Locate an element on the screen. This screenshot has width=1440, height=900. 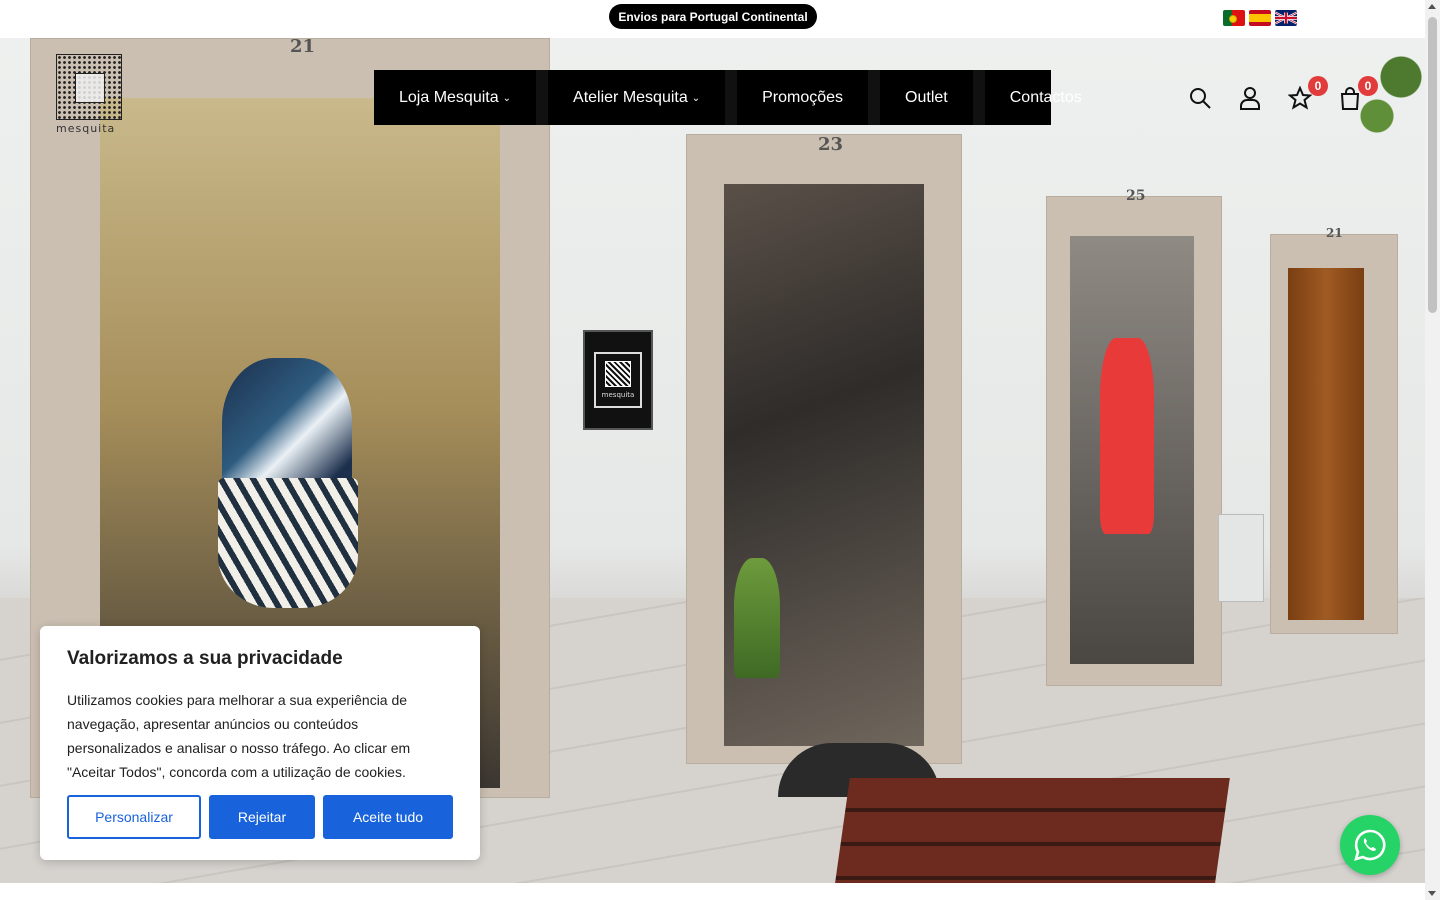
store-sign-mark is located at coordinates (618, 374).